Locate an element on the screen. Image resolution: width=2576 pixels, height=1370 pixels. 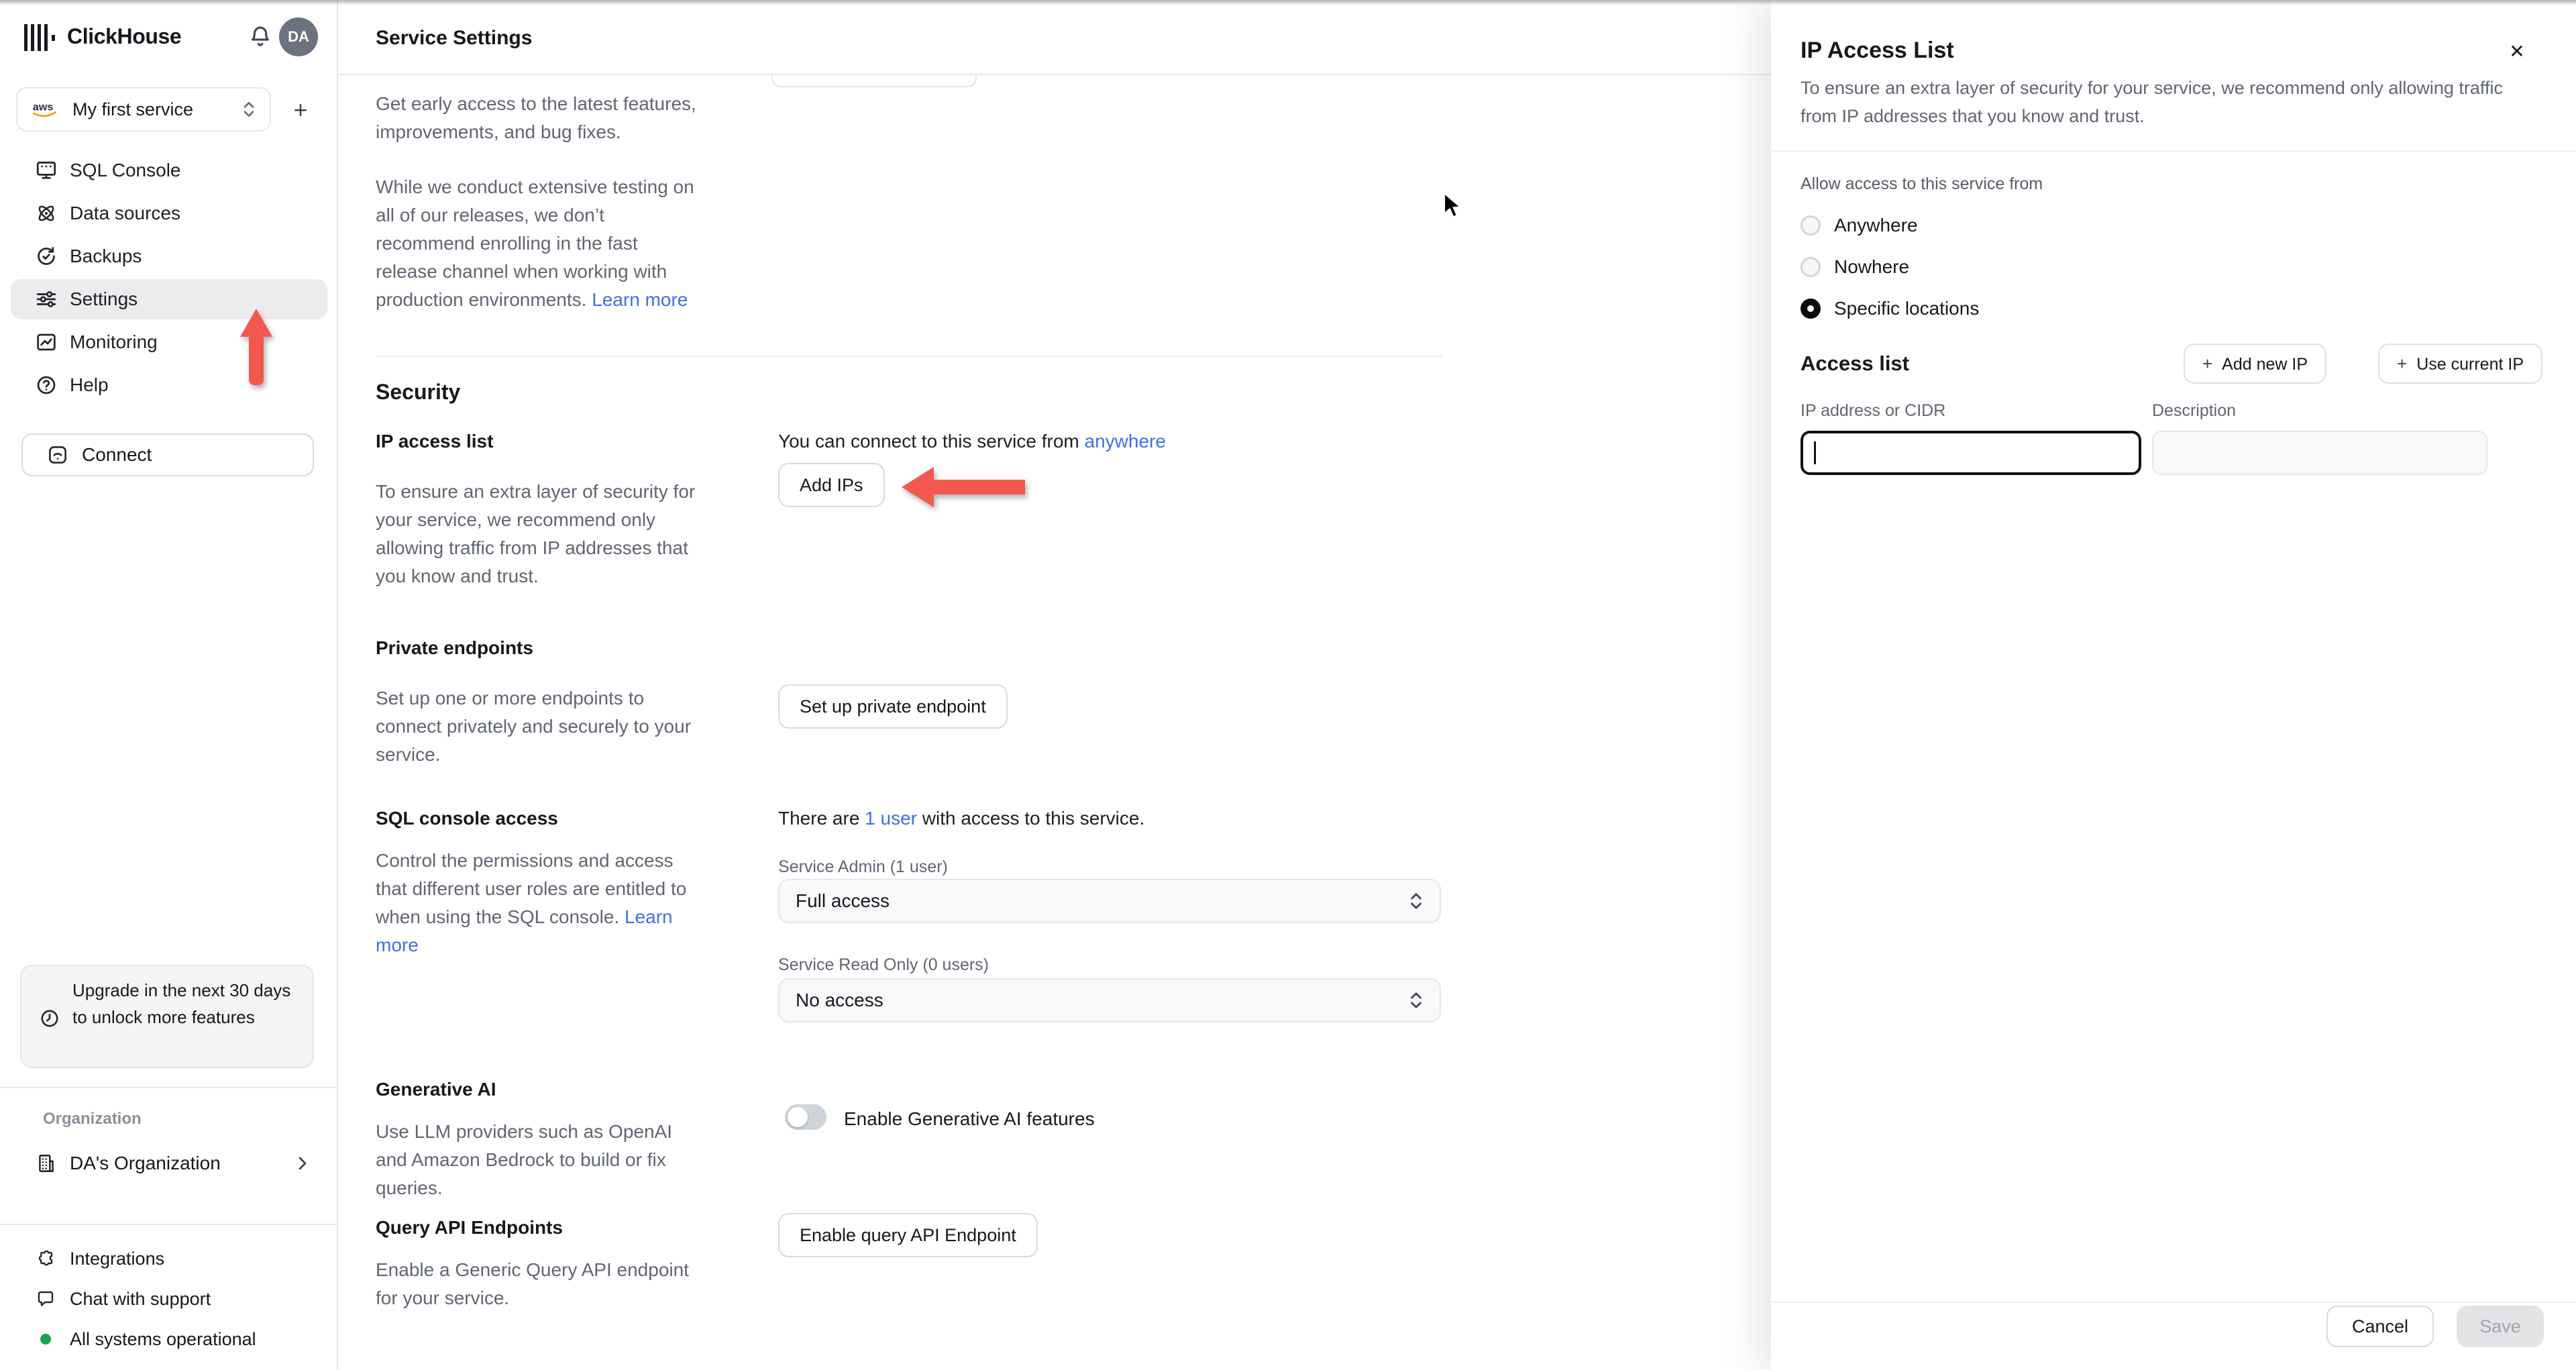
fast-release-select-partial is located at coordinates (874, 81).